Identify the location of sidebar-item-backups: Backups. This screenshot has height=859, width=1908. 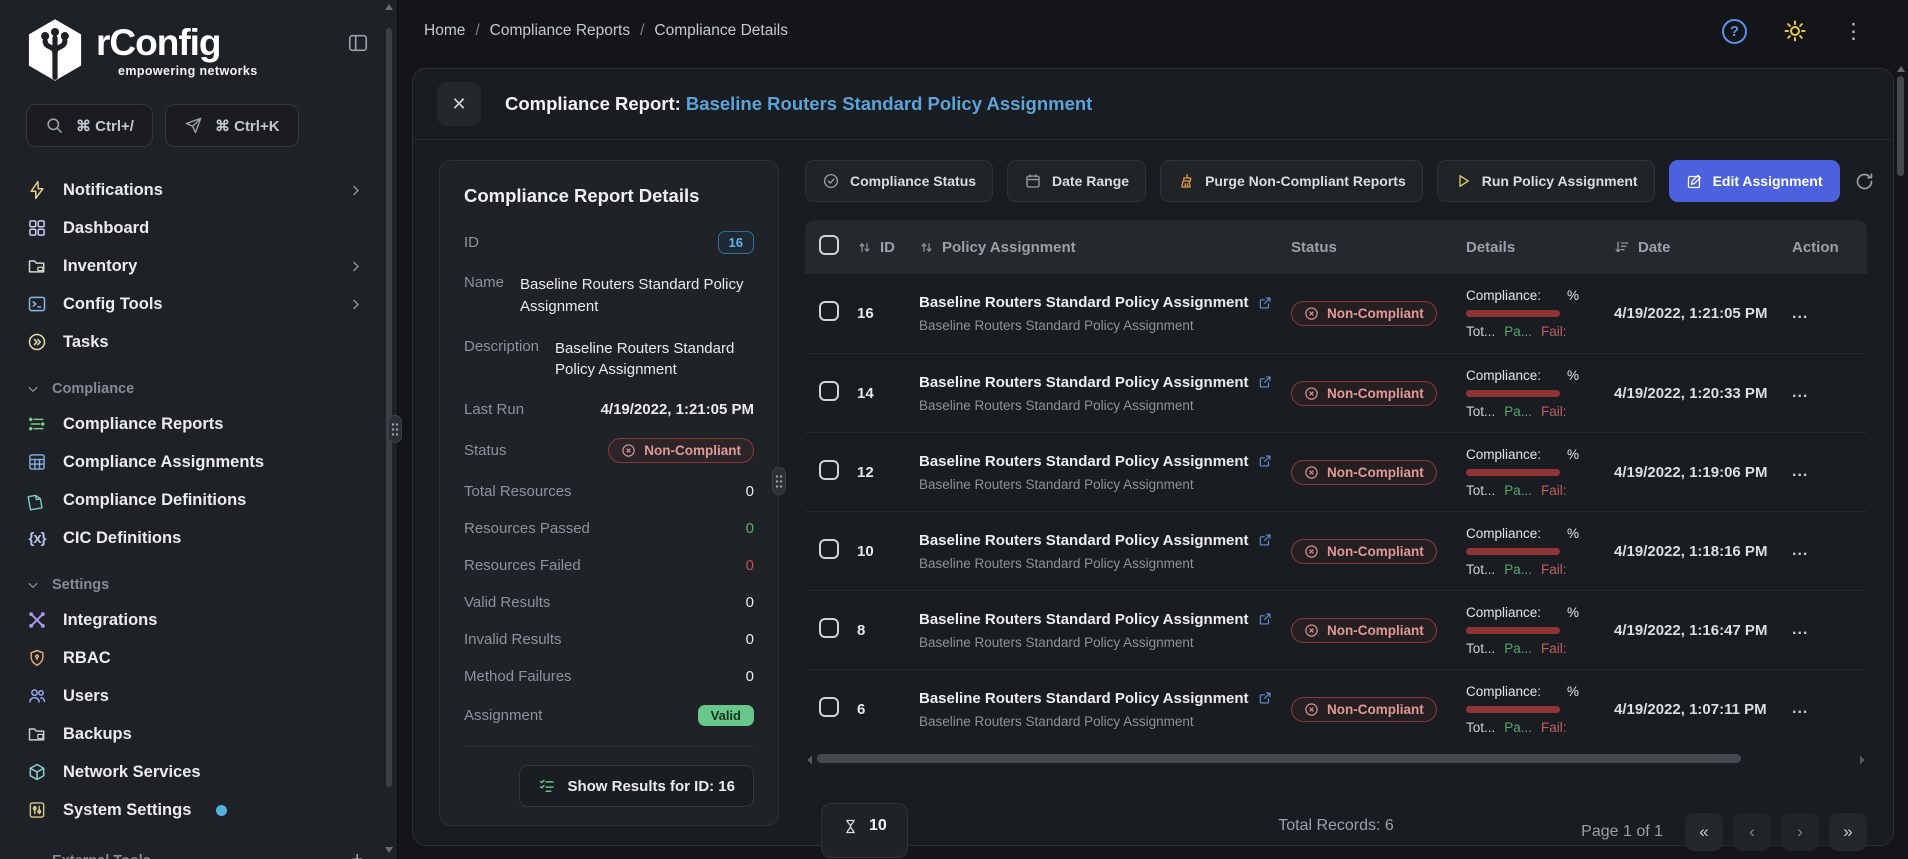
(194, 734).